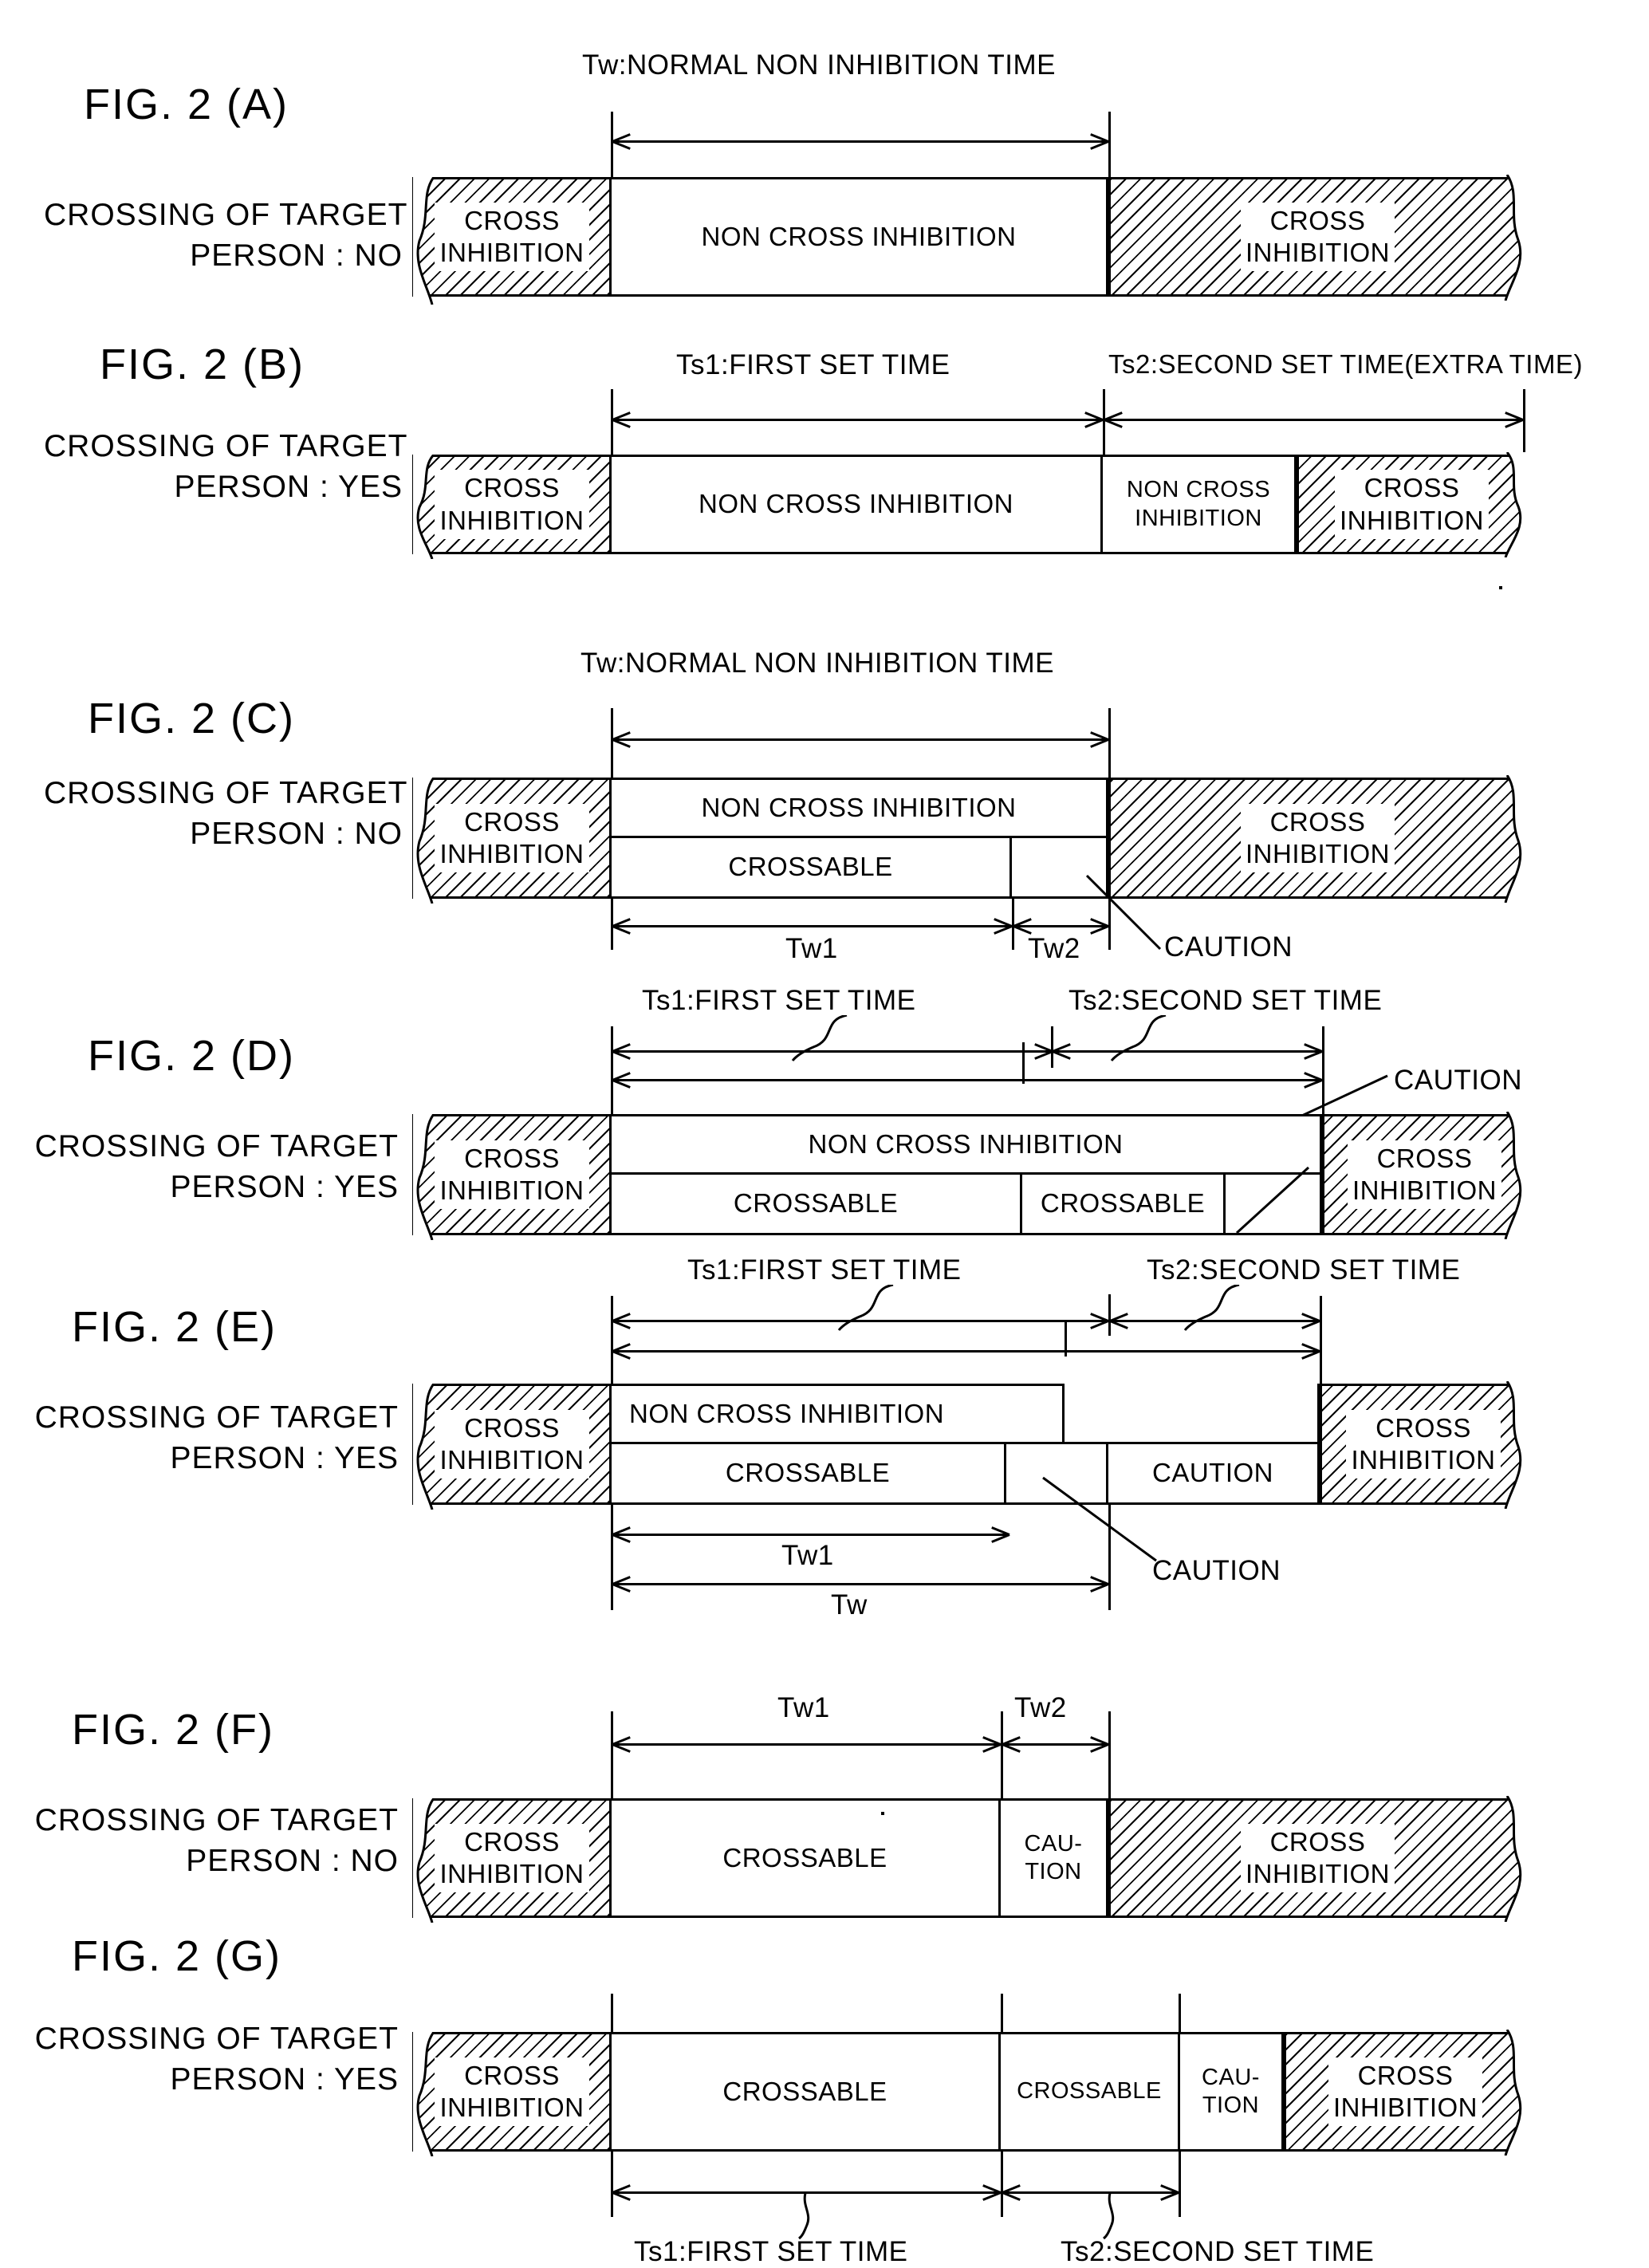 The height and width of the screenshot is (2268, 1649). What do you see at coordinates (812, 926) in the screenshot?
I see `panel-c-dim-tw1` at bounding box center [812, 926].